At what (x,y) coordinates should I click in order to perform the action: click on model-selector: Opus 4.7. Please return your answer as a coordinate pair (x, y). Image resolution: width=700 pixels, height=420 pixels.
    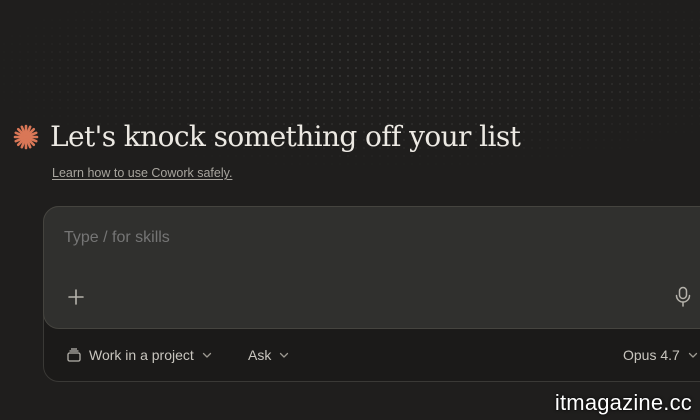
    Looking at the image, I should click on (661, 355).